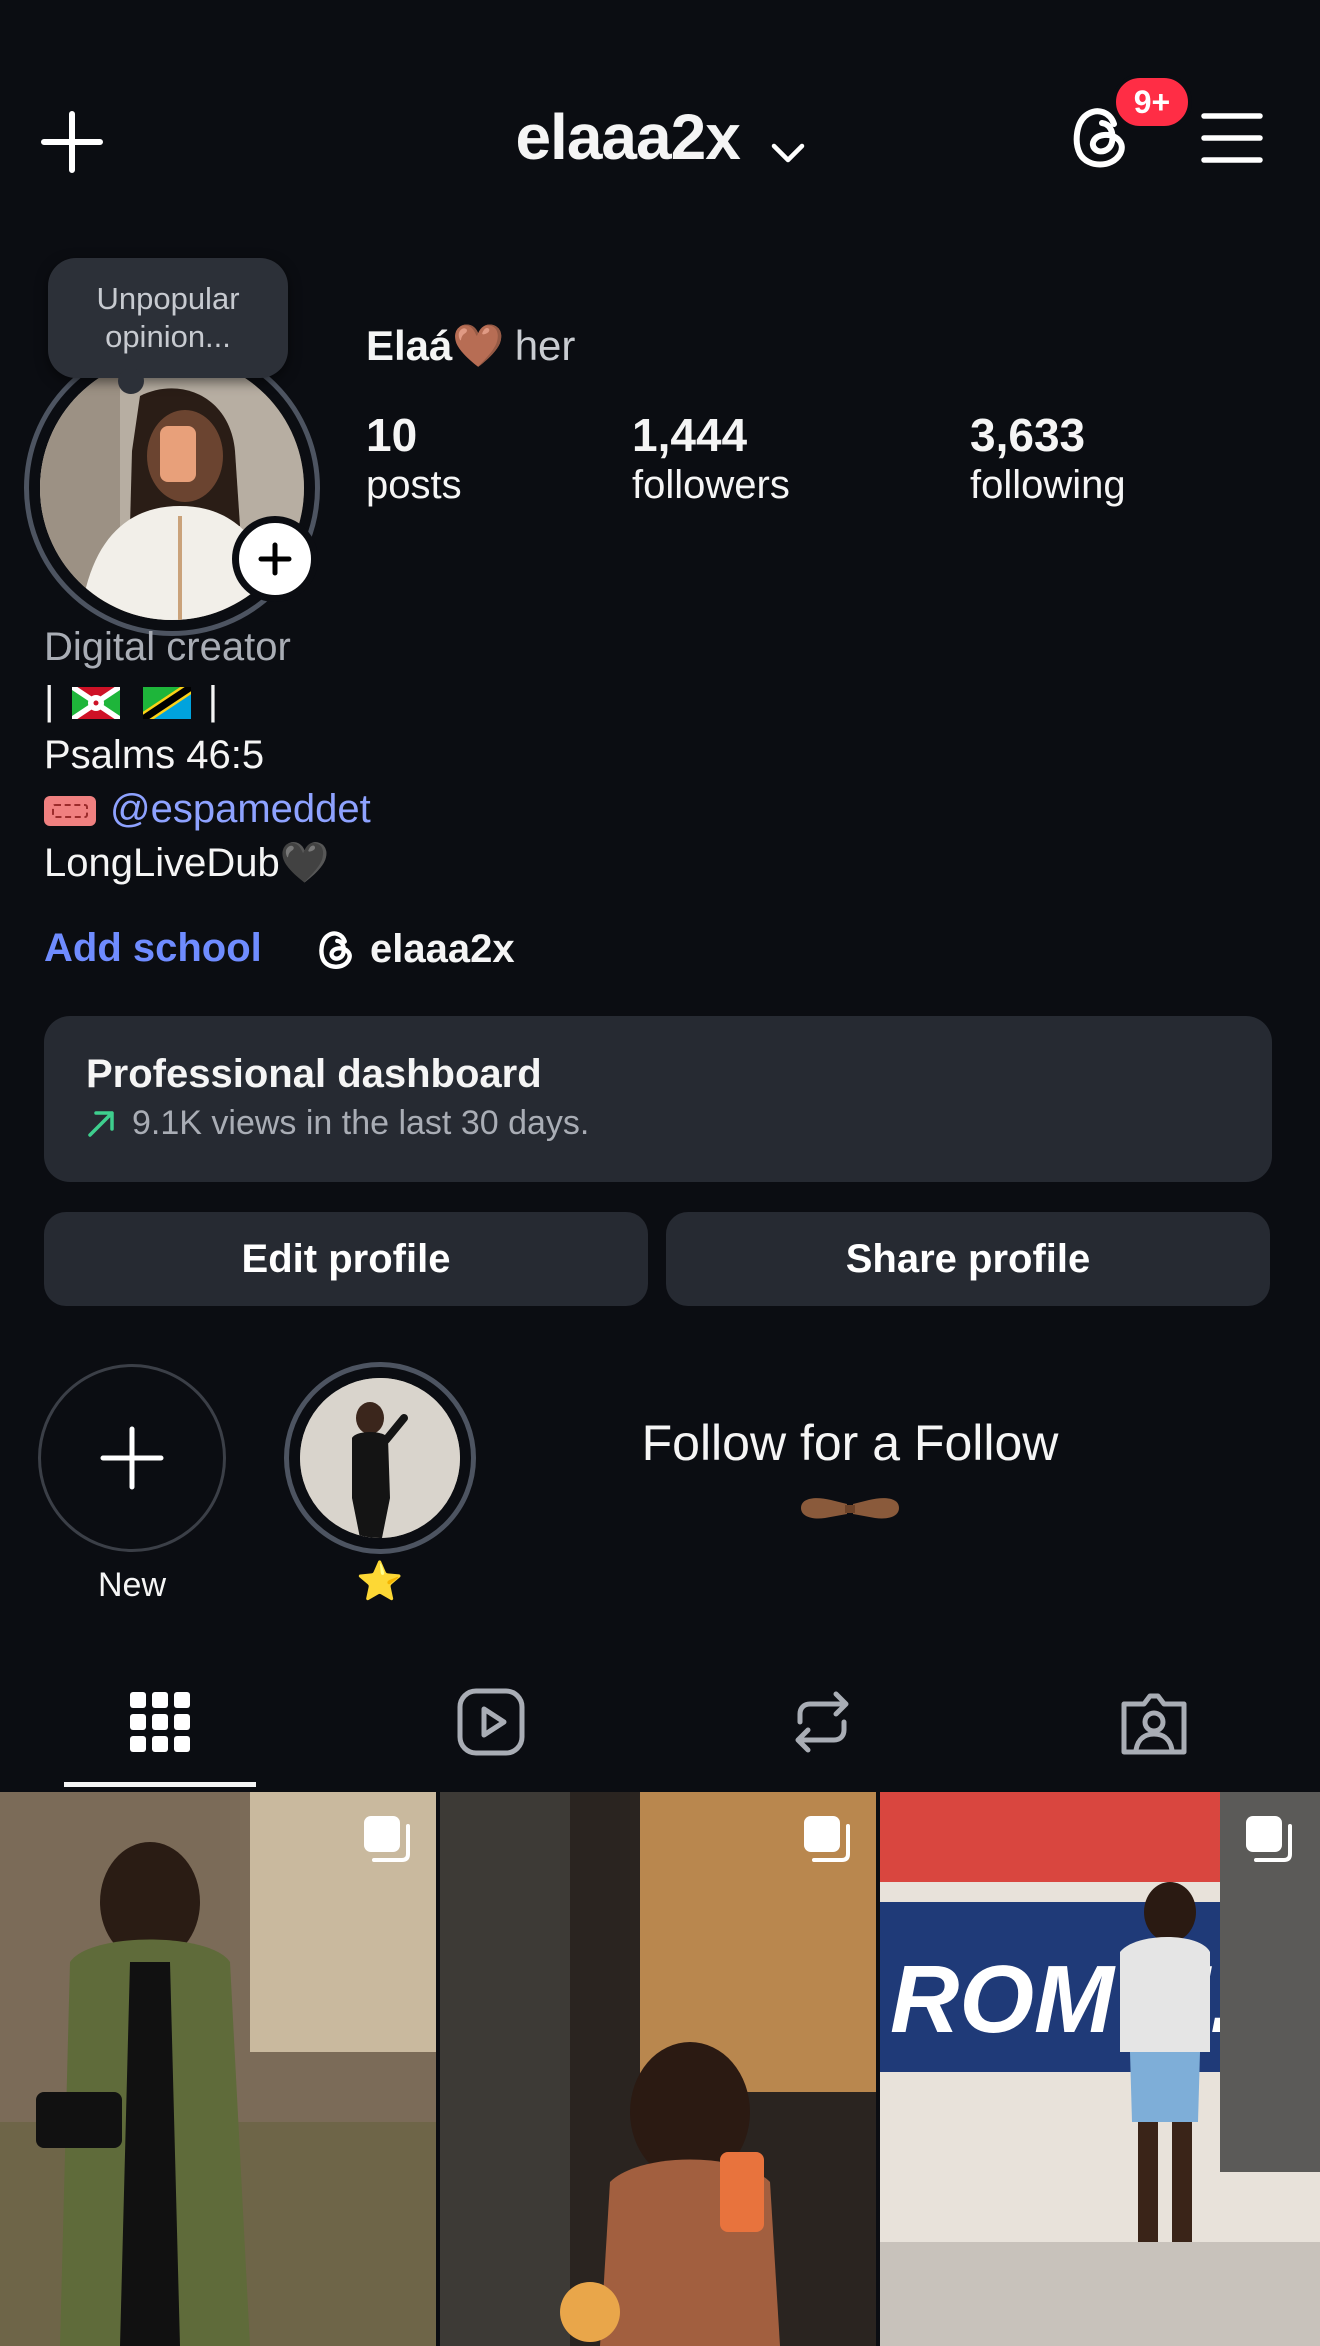 The height and width of the screenshot is (2346, 1320). I want to click on bio-verse: Psalms 46:5, so click(154, 755).